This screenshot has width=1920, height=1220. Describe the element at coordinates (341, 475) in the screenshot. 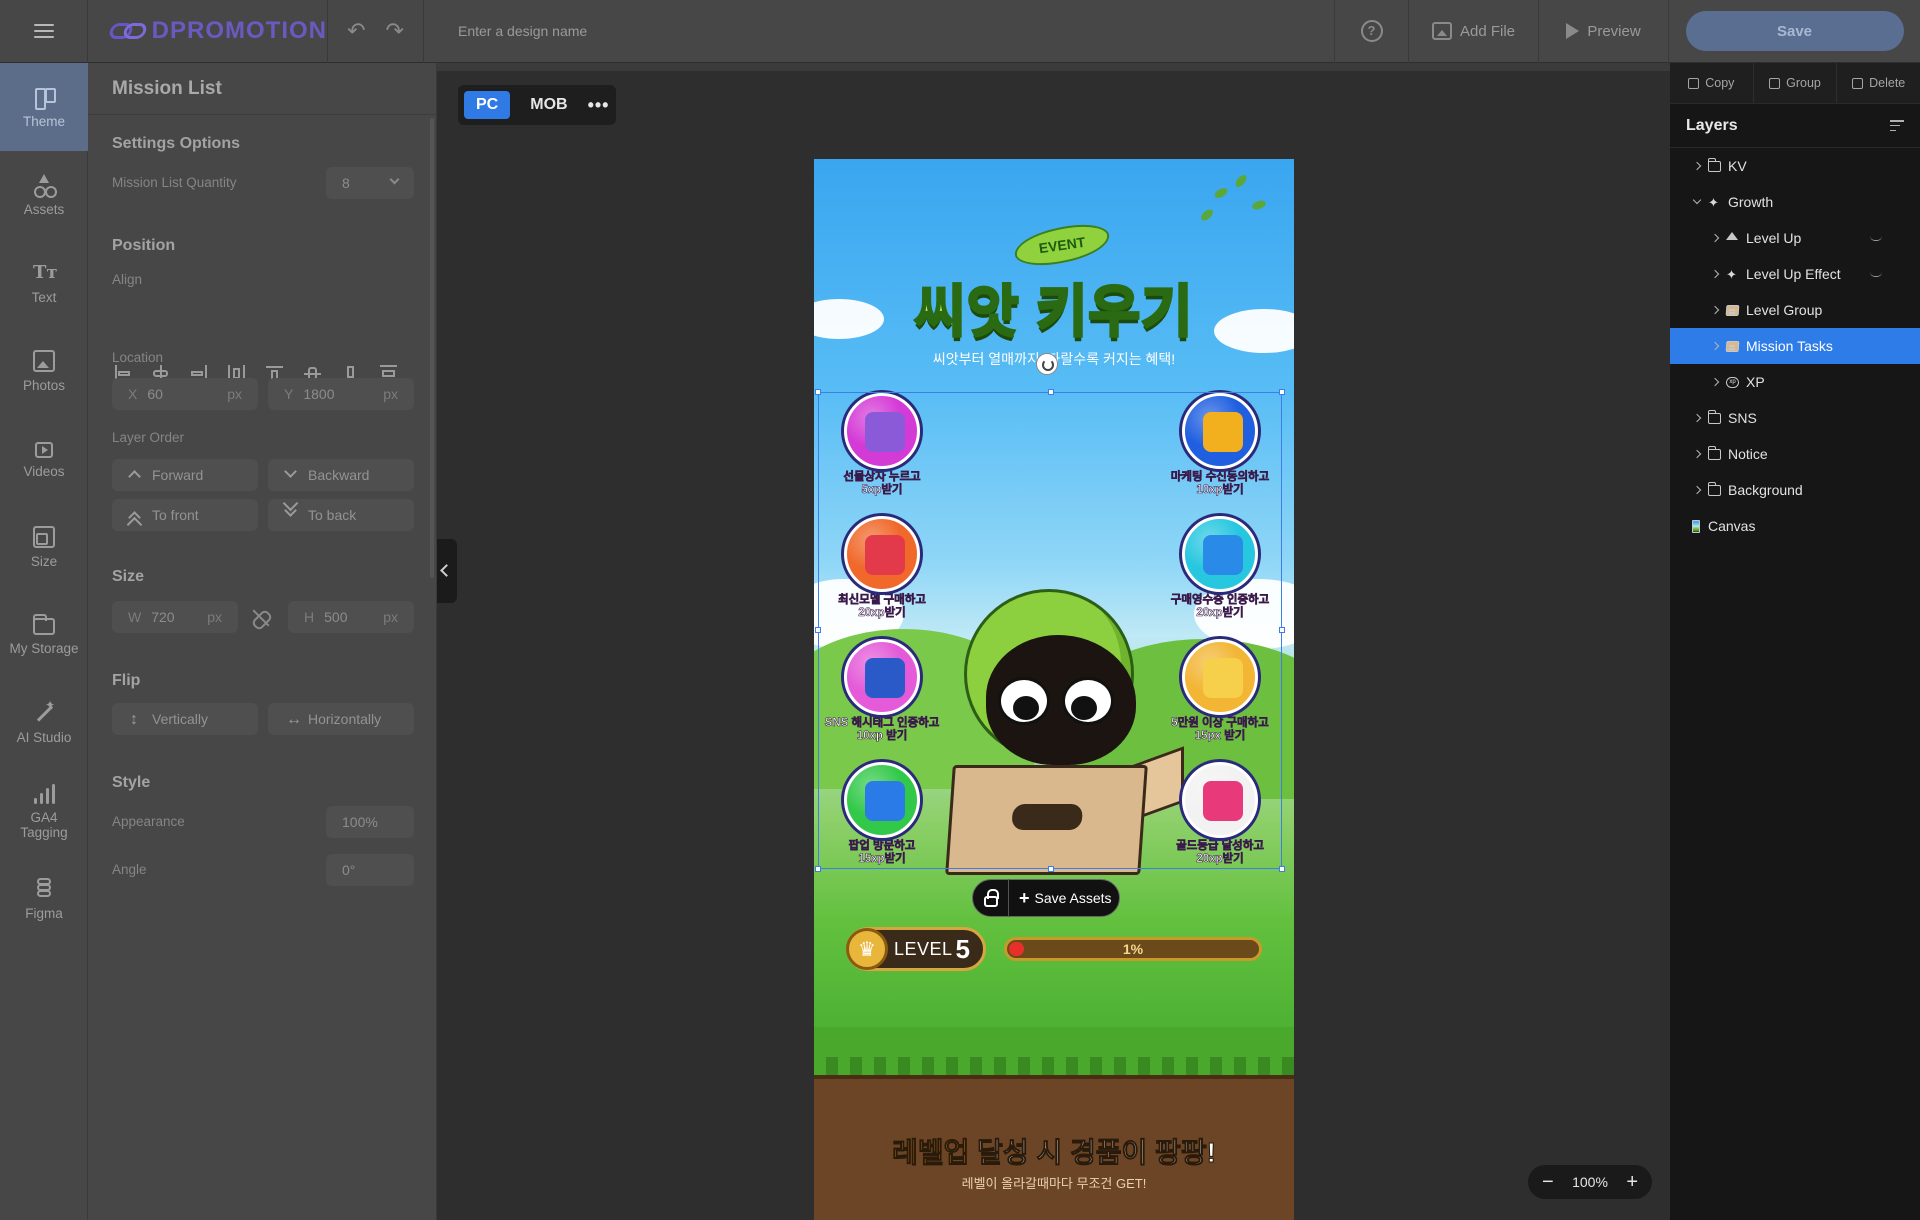

I see `backward-button: Backward` at that location.